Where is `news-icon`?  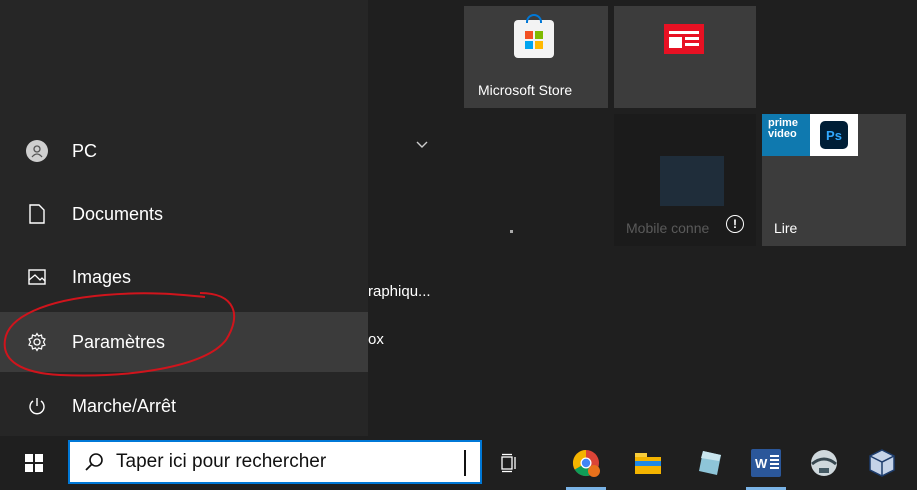 news-icon is located at coordinates (684, 39).